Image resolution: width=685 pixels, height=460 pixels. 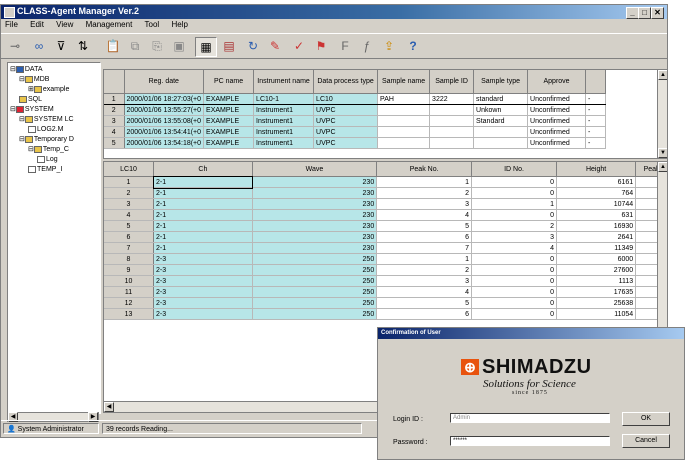 I want to click on table-cell: 25638, so click(x=596, y=303).